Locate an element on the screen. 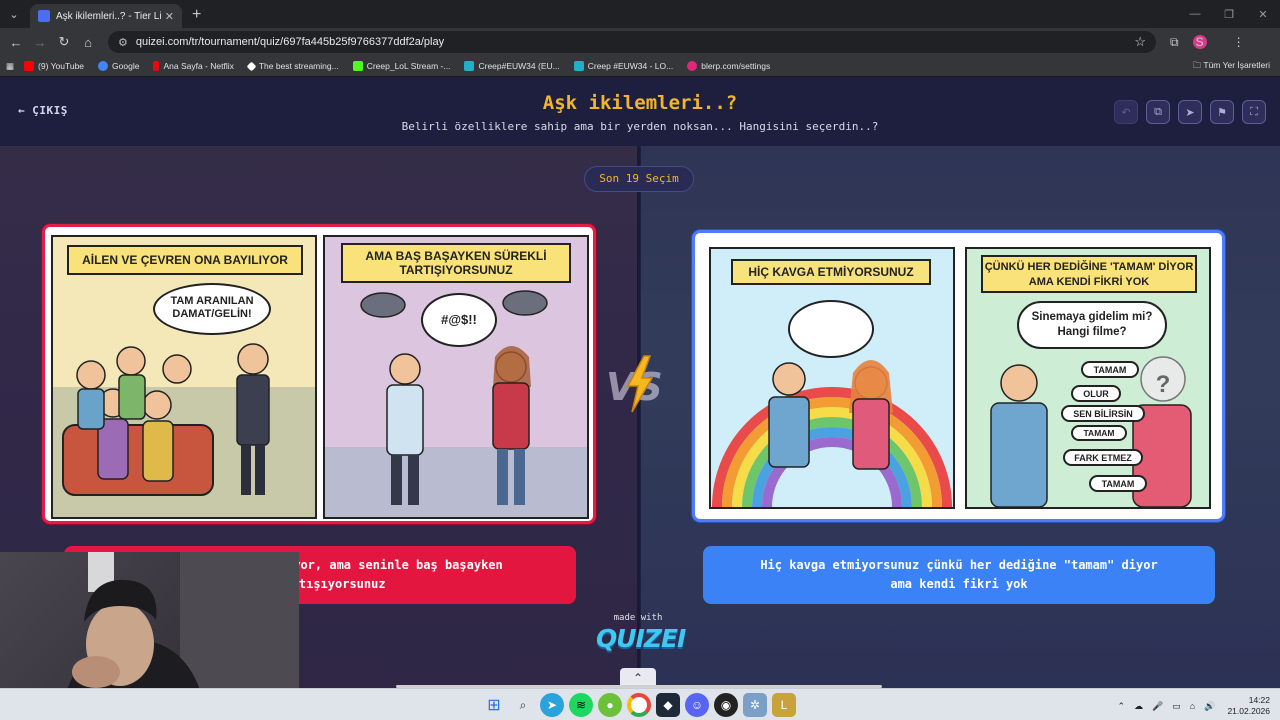 Image resolution: width=1280 pixels, height=720 pixels. chrome-icon is located at coordinates (639, 705).